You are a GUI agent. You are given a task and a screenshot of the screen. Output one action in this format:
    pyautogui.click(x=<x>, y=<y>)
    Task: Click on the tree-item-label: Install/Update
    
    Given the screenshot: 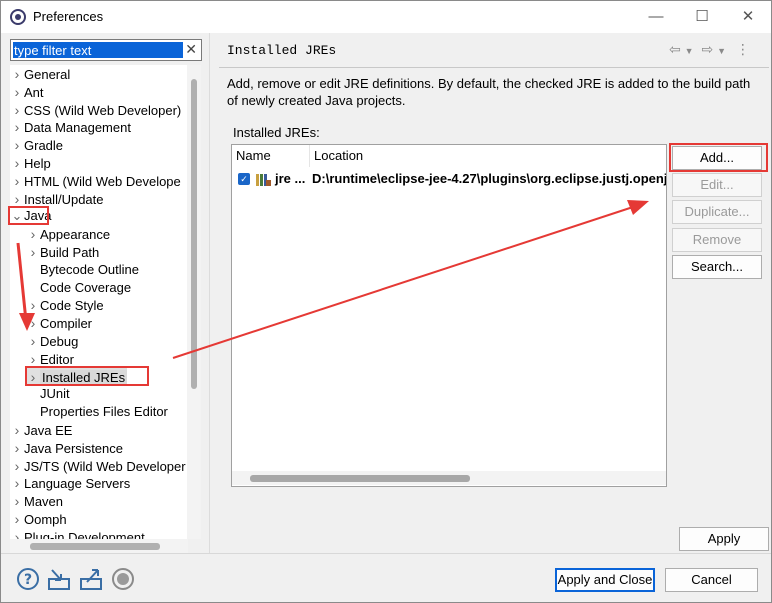 What is the action you would take?
    pyautogui.click(x=64, y=199)
    